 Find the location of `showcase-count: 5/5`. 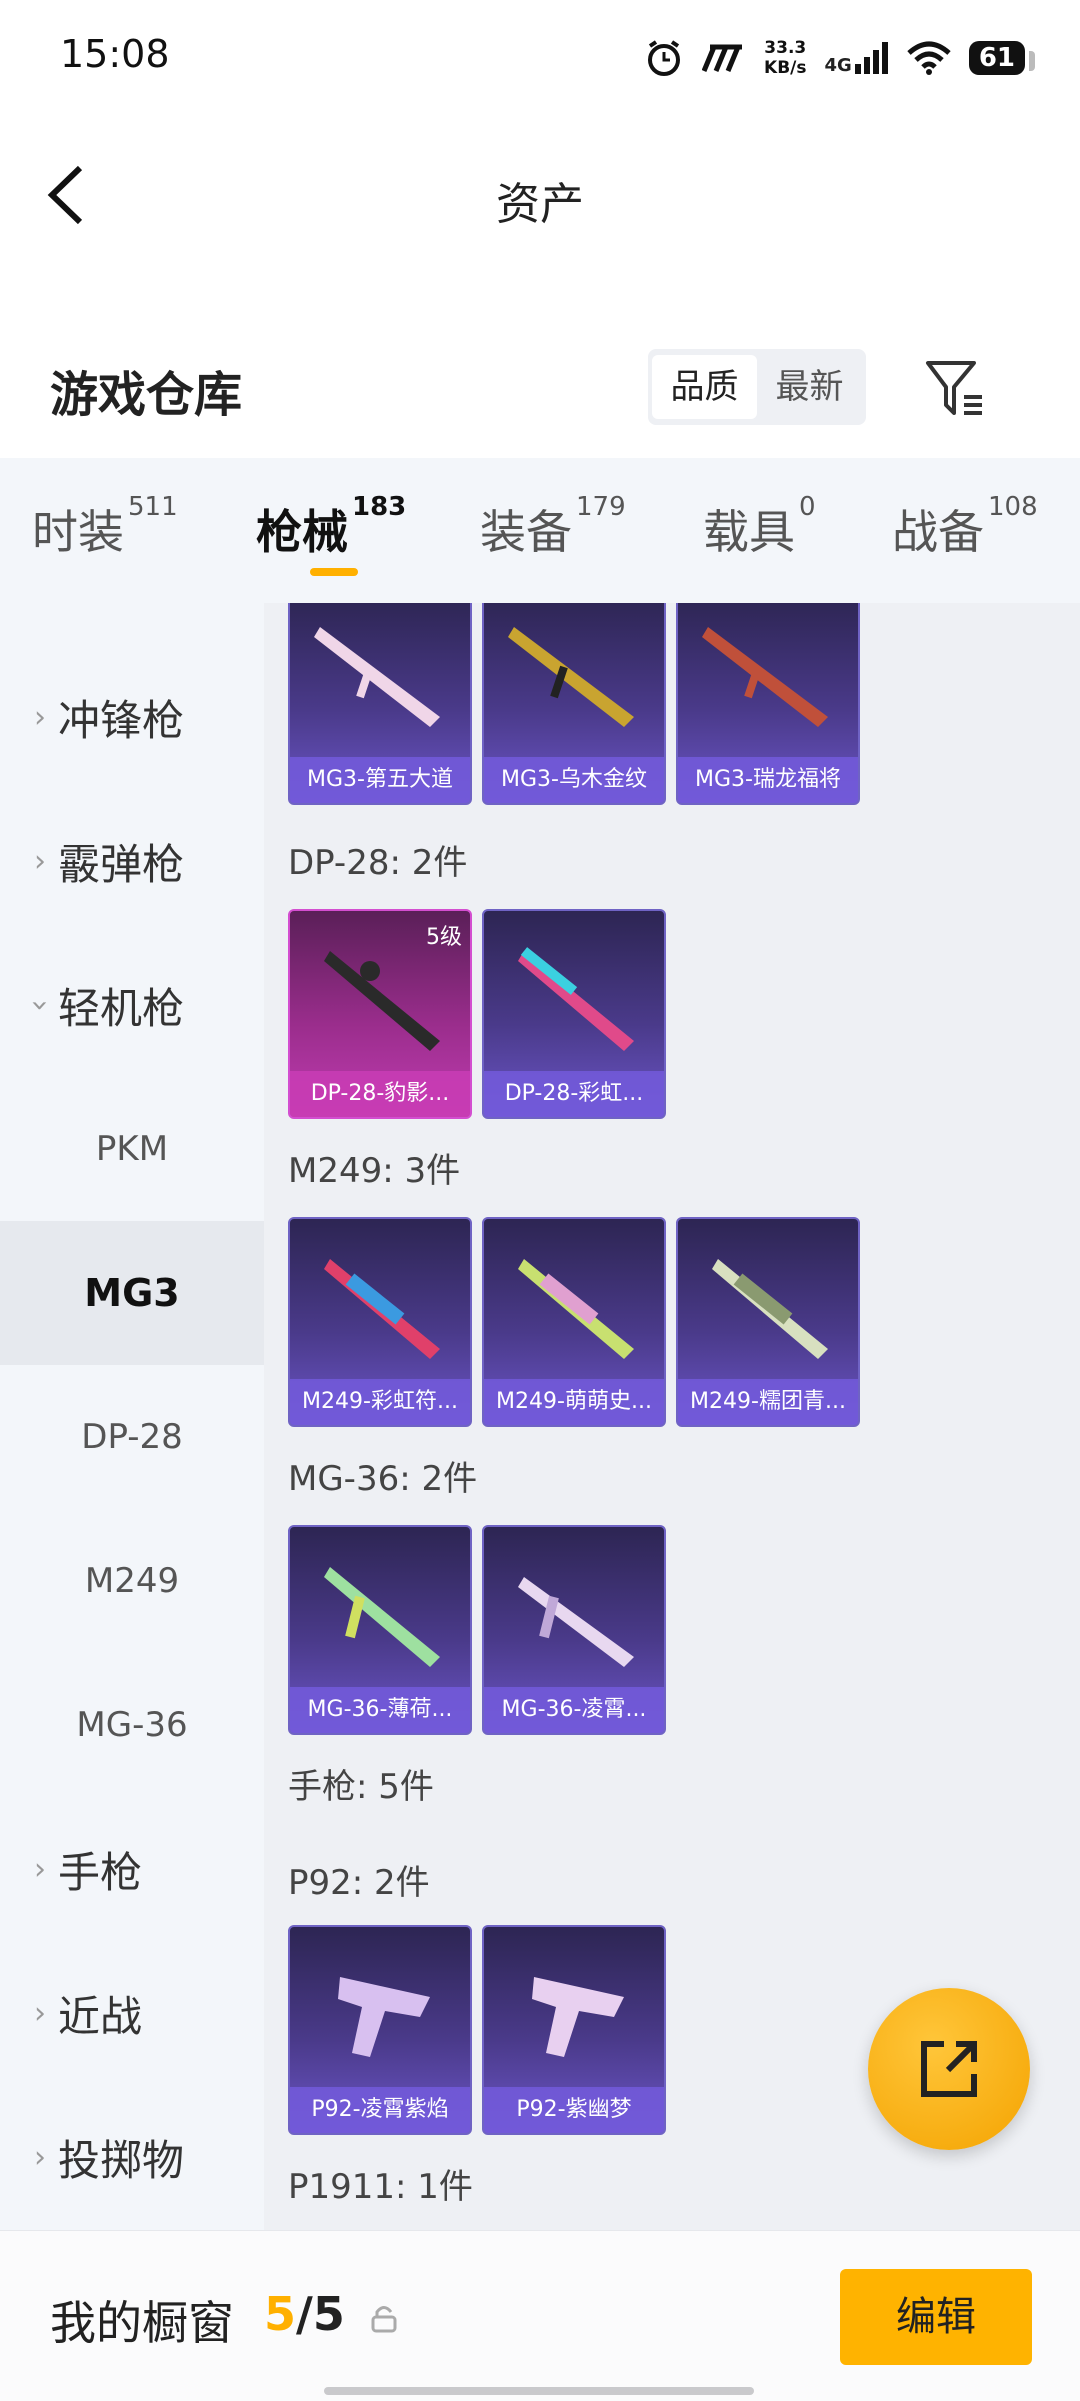

showcase-count: 5/5 is located at coordinates (304, 2314).